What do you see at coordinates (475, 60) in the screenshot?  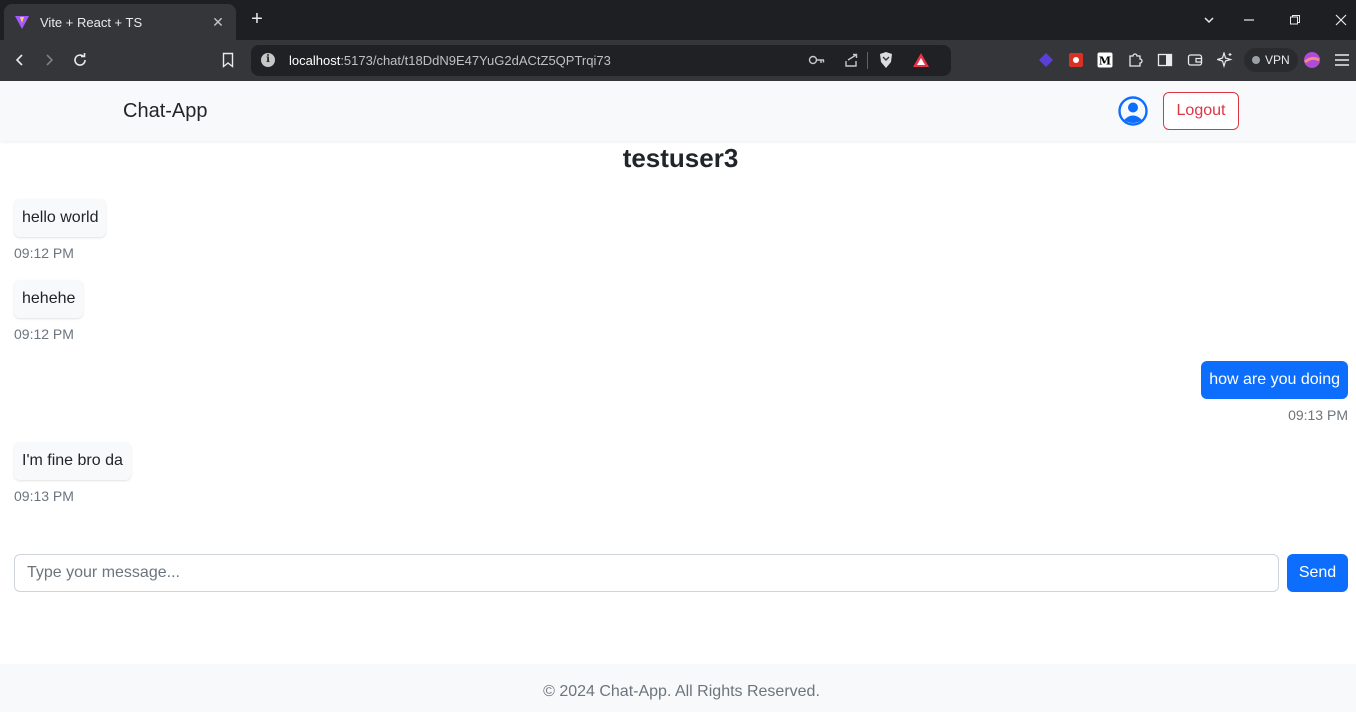 I see `url-path: :5173/chat/t18DdN9E47YuG2dACtZ5QPTrqi73` at bounding box center [475, 60].